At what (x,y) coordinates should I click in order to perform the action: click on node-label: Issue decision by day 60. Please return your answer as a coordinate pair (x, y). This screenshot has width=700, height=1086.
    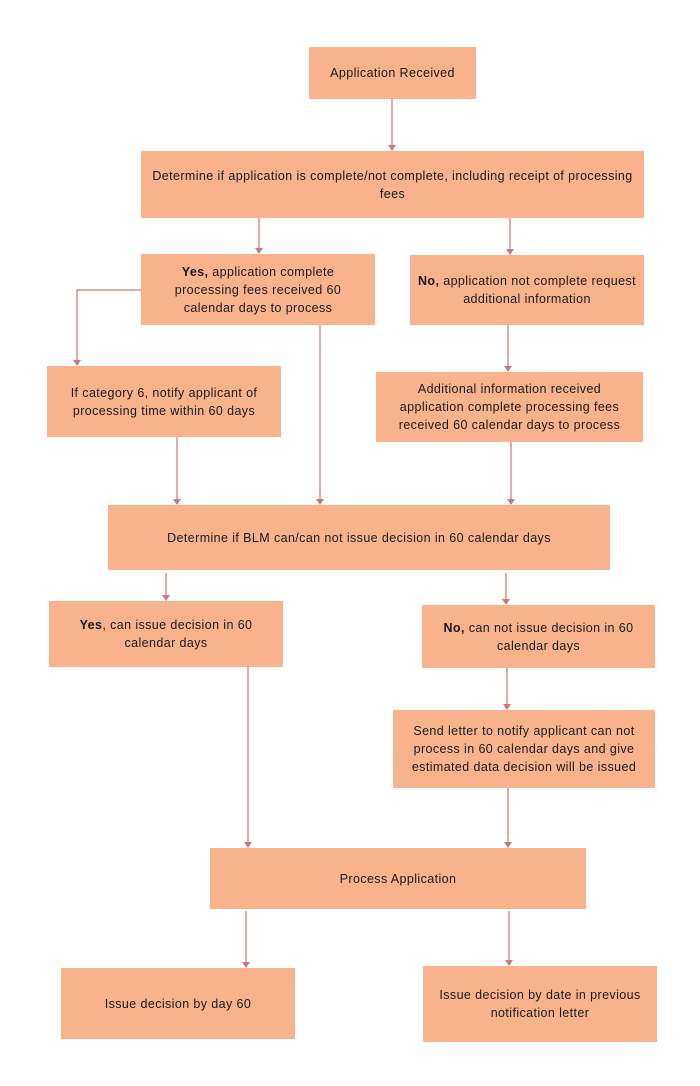
    Looking at the image, I should click on (178, 1003).